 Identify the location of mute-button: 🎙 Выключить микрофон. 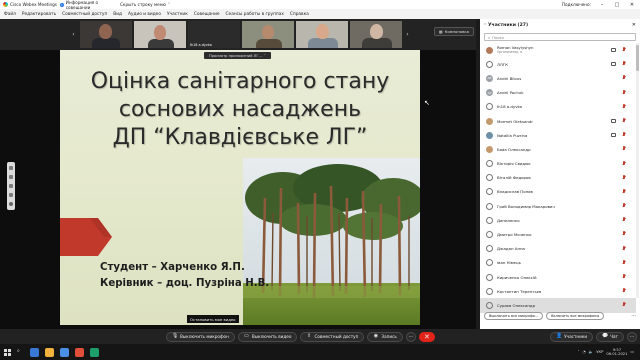
(200, 336).